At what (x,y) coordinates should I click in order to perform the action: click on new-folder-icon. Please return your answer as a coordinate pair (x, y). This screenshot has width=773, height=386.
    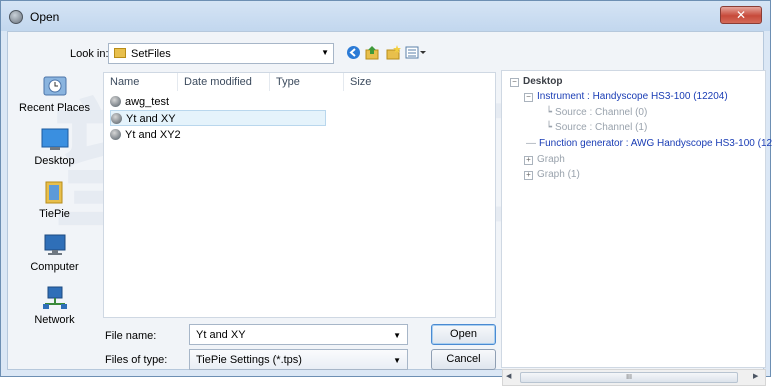
    Looking at the image, I should click on (393, 52).